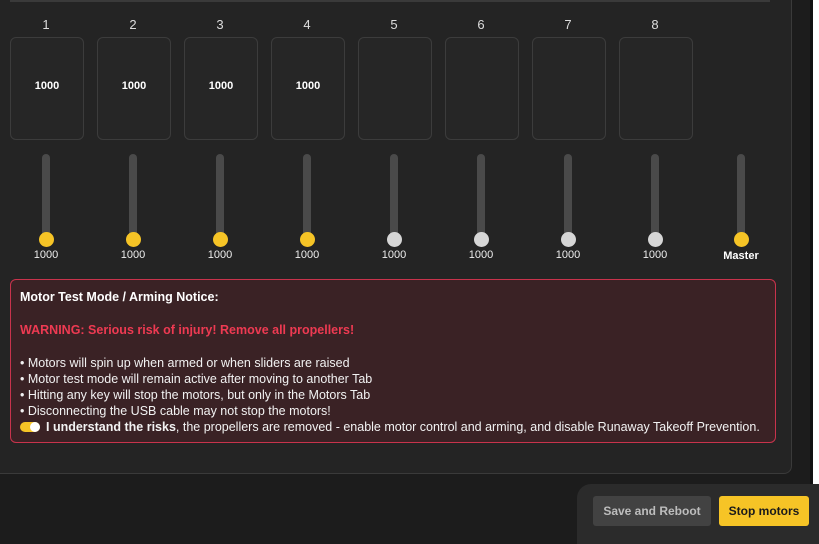  Describe the element at coordinates (111, 427) in the screenshot. I see `acknowledge-label-bold: I understand the risks` at that location.